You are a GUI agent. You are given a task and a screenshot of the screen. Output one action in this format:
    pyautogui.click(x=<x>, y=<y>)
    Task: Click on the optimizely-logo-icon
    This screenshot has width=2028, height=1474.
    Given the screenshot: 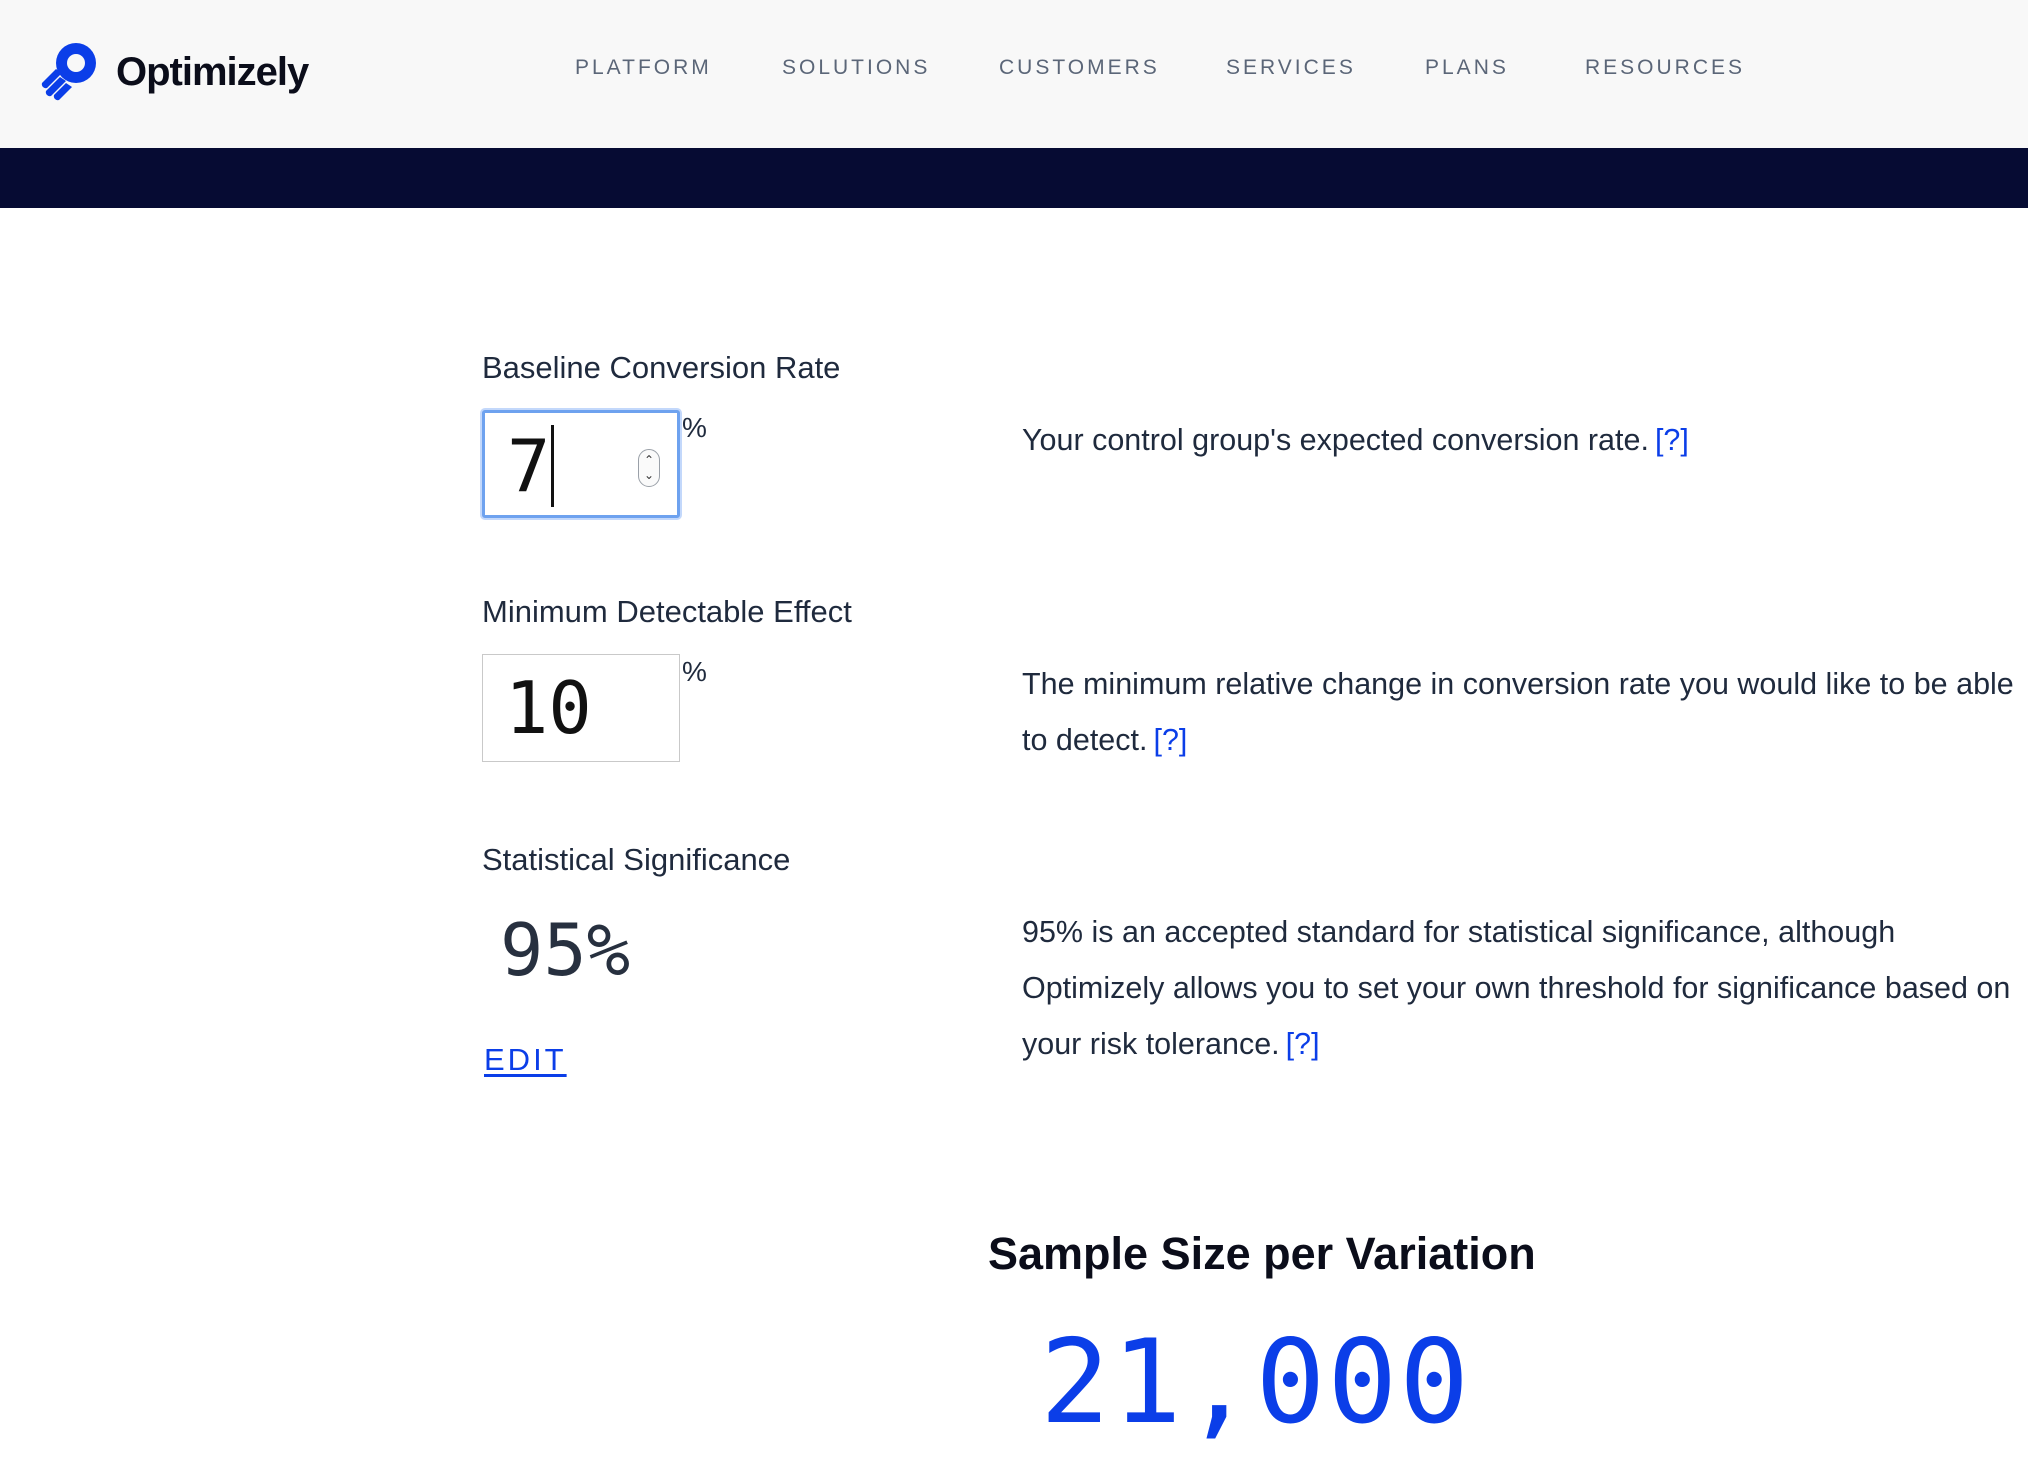 What is the action you would take?
    pyautogui.click(x=68, y=72)
    